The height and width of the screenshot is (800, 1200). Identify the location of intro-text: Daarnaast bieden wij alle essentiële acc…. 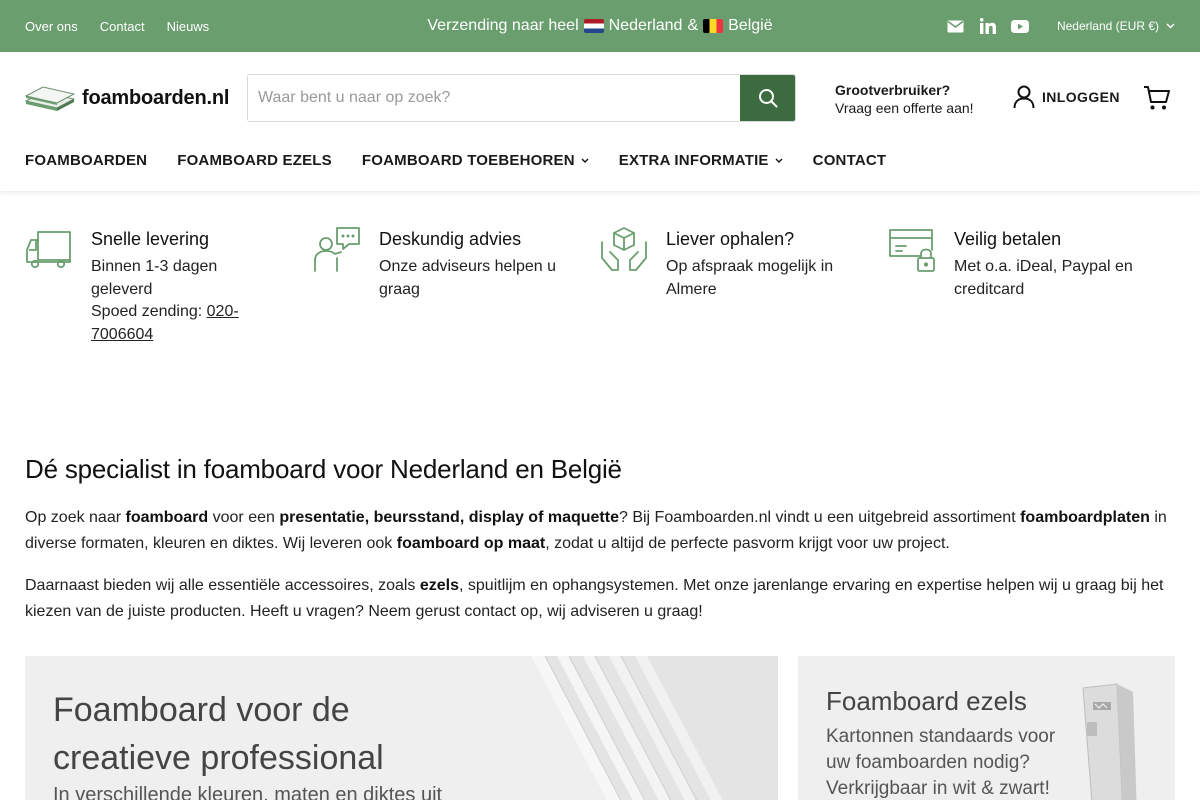
(222, 585).